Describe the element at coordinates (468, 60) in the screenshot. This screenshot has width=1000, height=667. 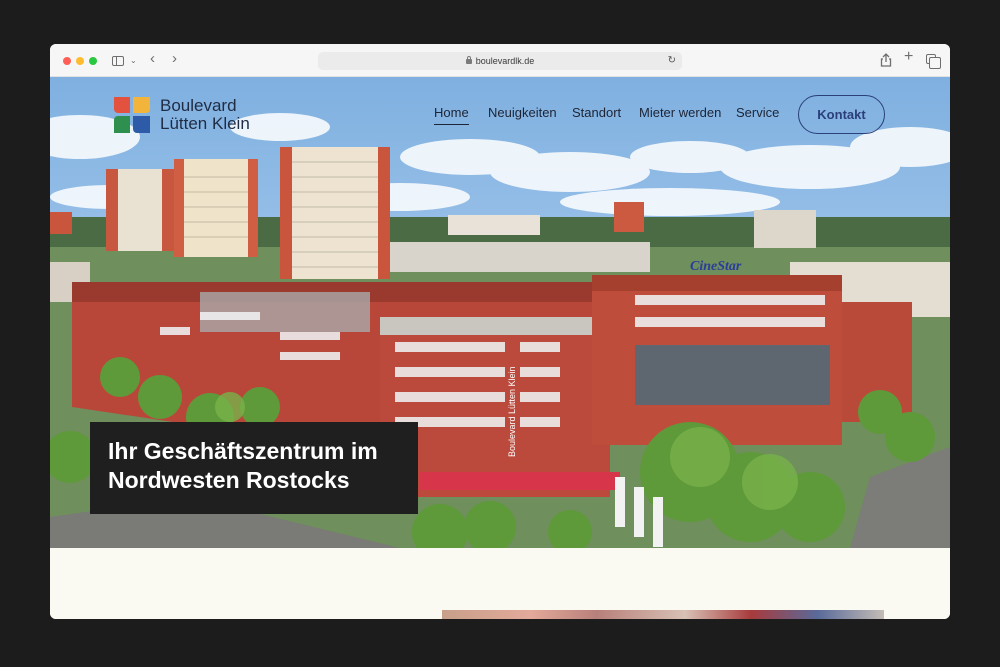
I see `lock-icon` at that location.